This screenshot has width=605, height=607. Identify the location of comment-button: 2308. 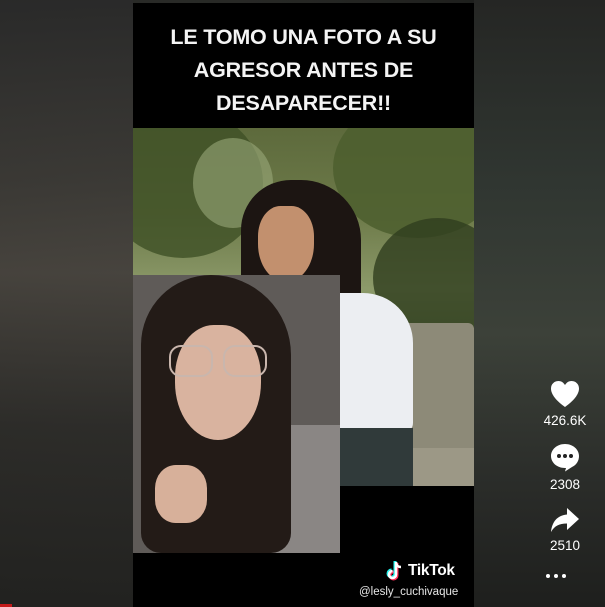
(565, 467).